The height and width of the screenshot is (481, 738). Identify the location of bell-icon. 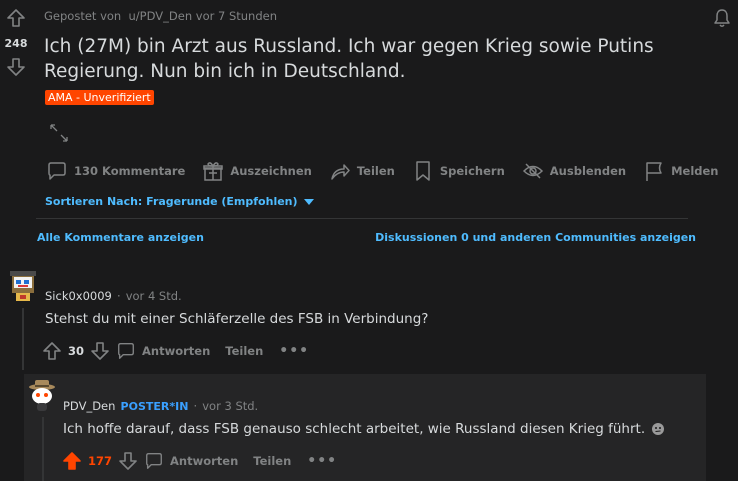
(722, 18).